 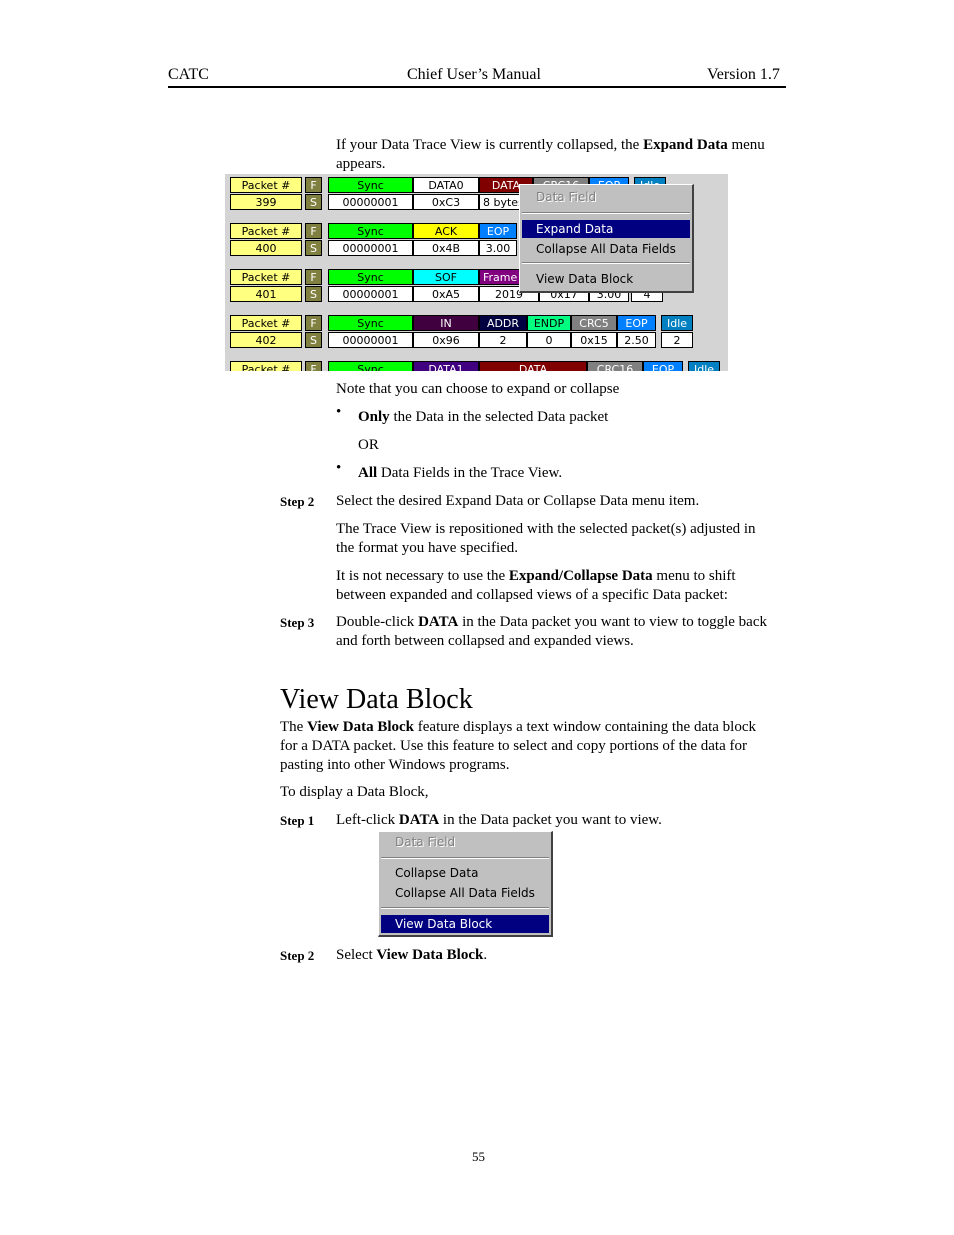 I want to click on field-pid: DATA0, so click(x=446, y=185).